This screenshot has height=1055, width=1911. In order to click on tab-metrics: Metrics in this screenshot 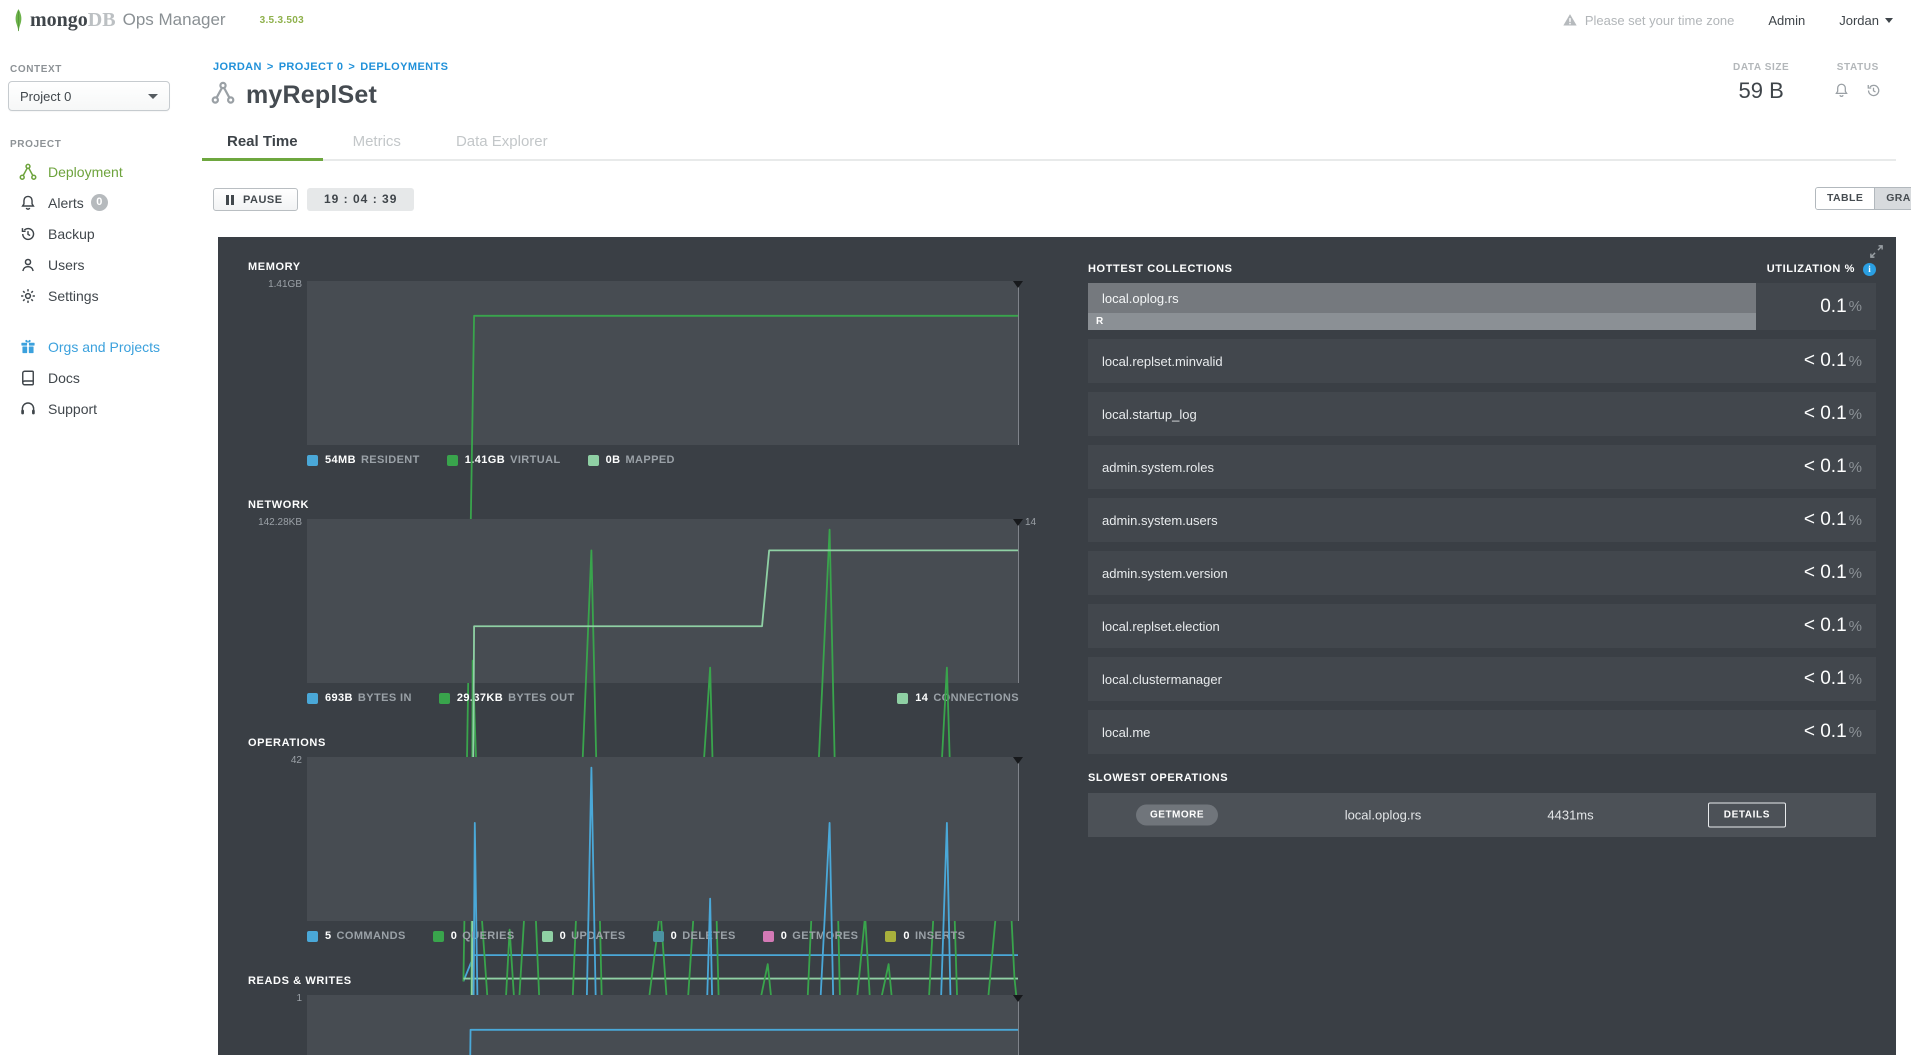, I will do `click(377, 144)`.